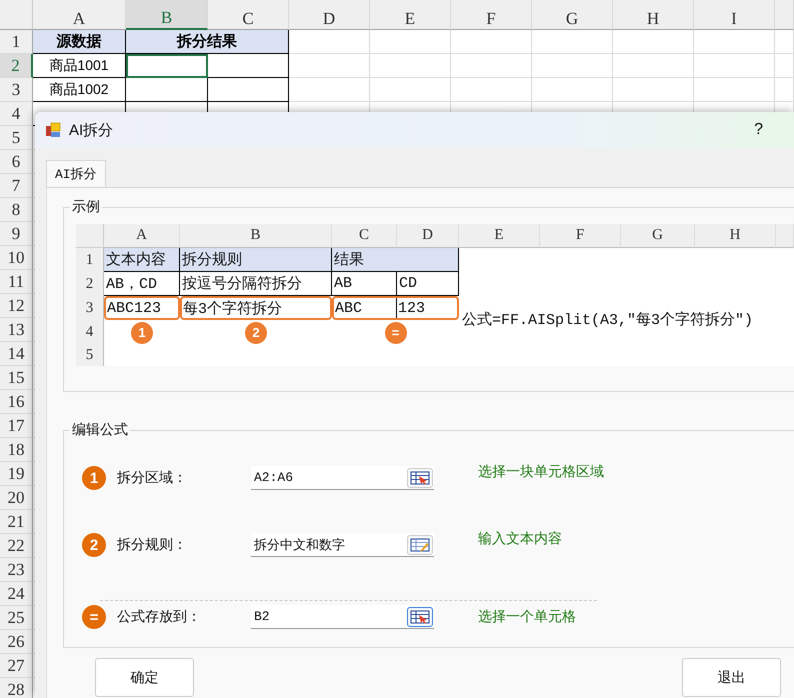  What do you see at coordinates (16, 688) in the screenshot?
I see `row-header: 28` at bounding box center [16, 688].